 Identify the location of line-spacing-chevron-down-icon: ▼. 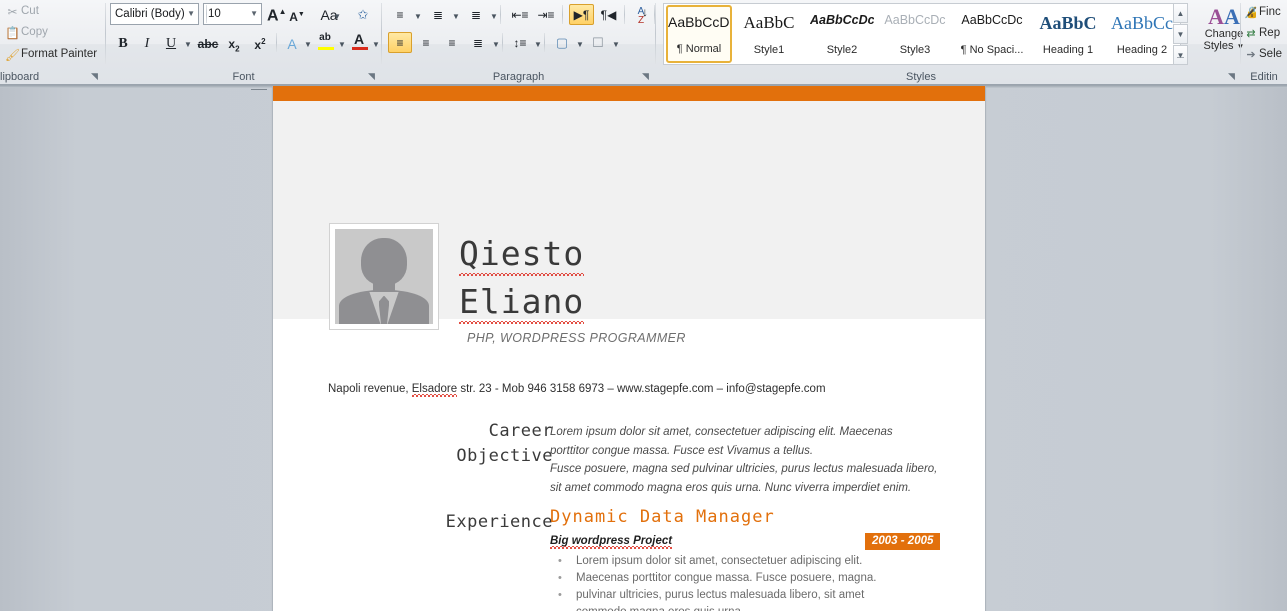
(538, 44).